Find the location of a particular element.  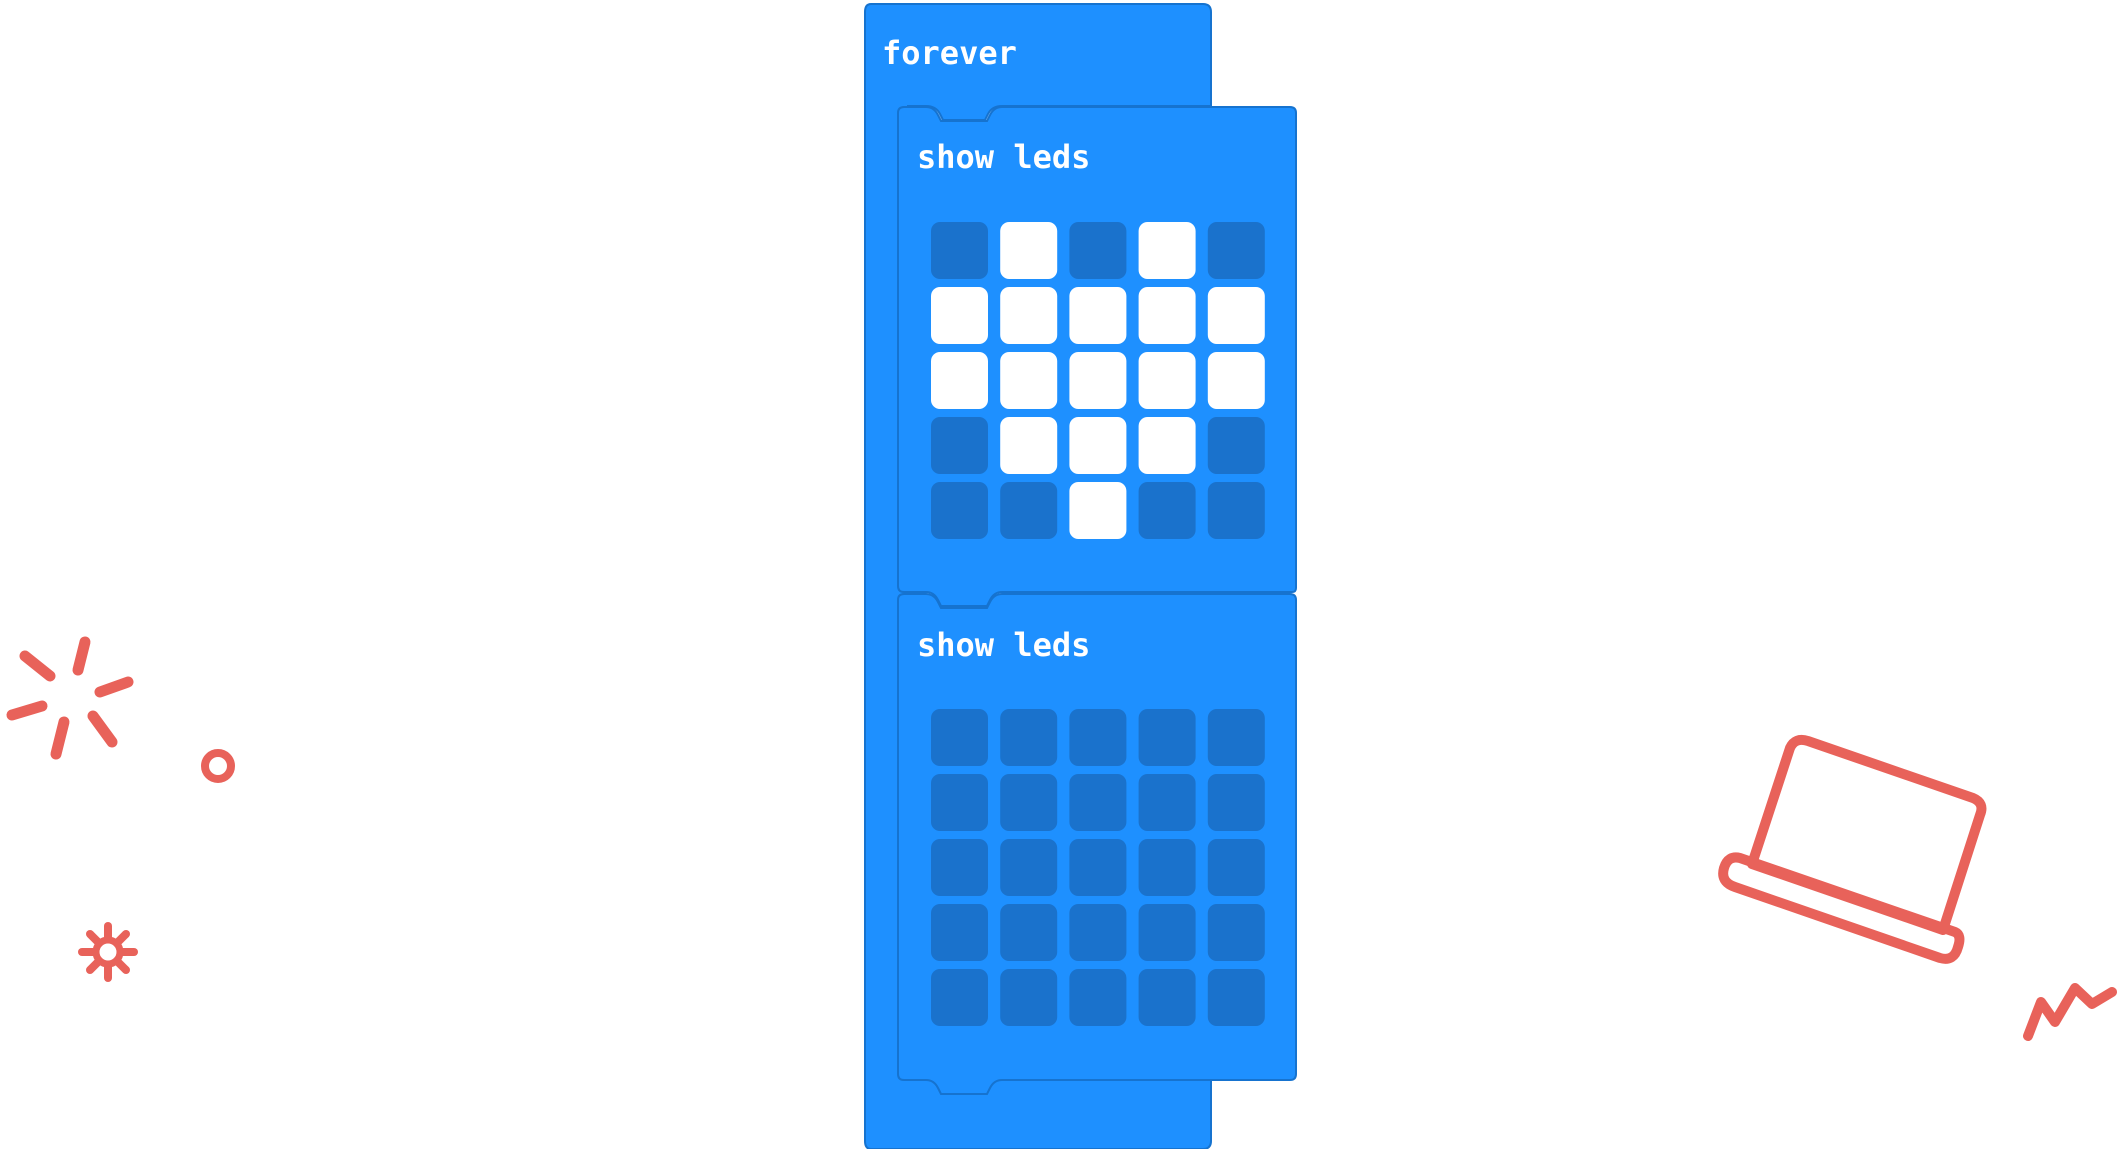

led-cell-1-r4-c2 is located at coordinates (1029, 445).